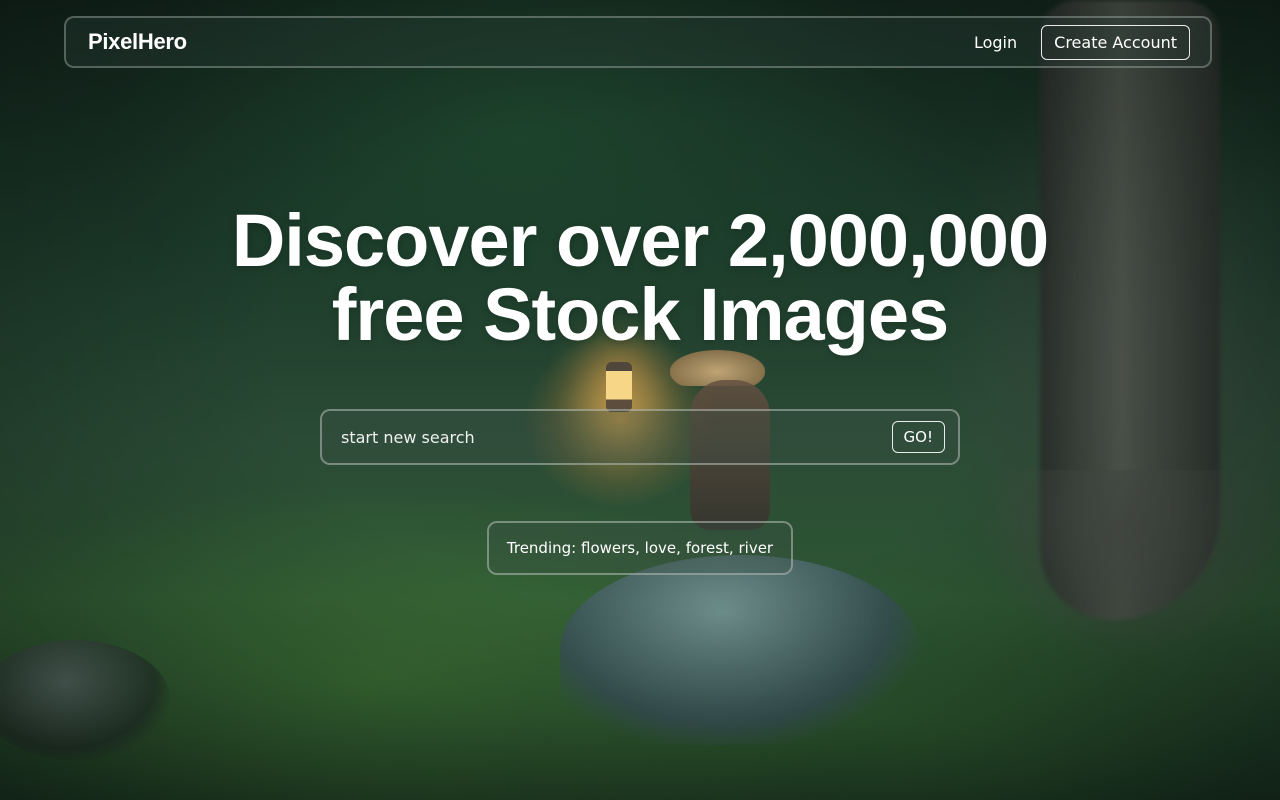  What do you see at coordinates (541, 548) in the screenshot?
I see `trending-label: Trending:` at bounding box center [541, 548].